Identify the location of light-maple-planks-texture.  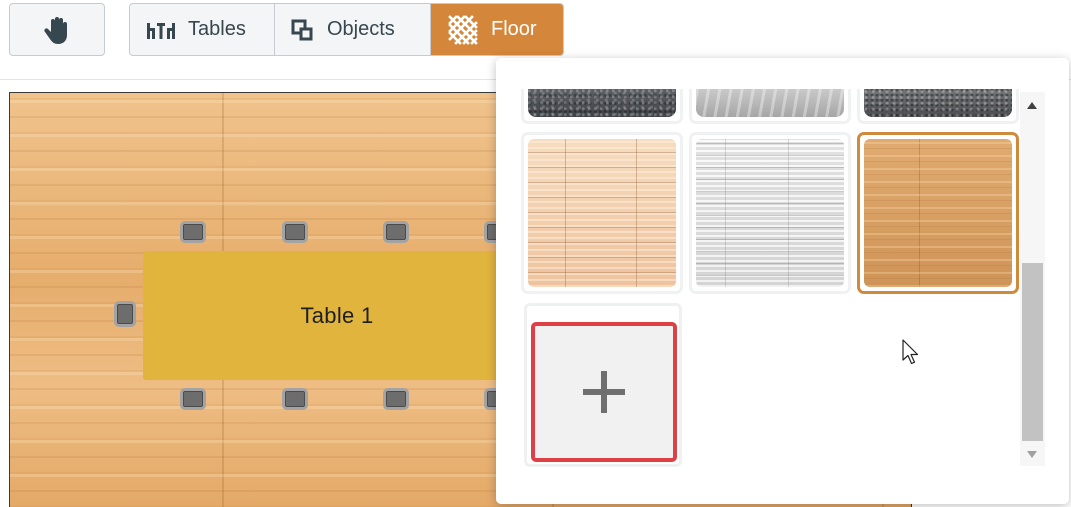
(602, 213).